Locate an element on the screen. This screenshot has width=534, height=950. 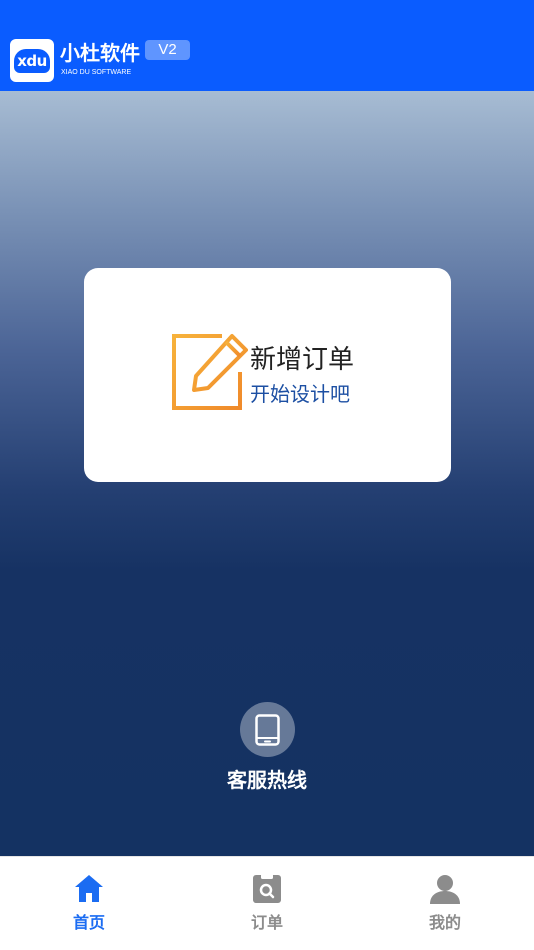
tab-orders: 订单 is located at coordinates (267, 903).